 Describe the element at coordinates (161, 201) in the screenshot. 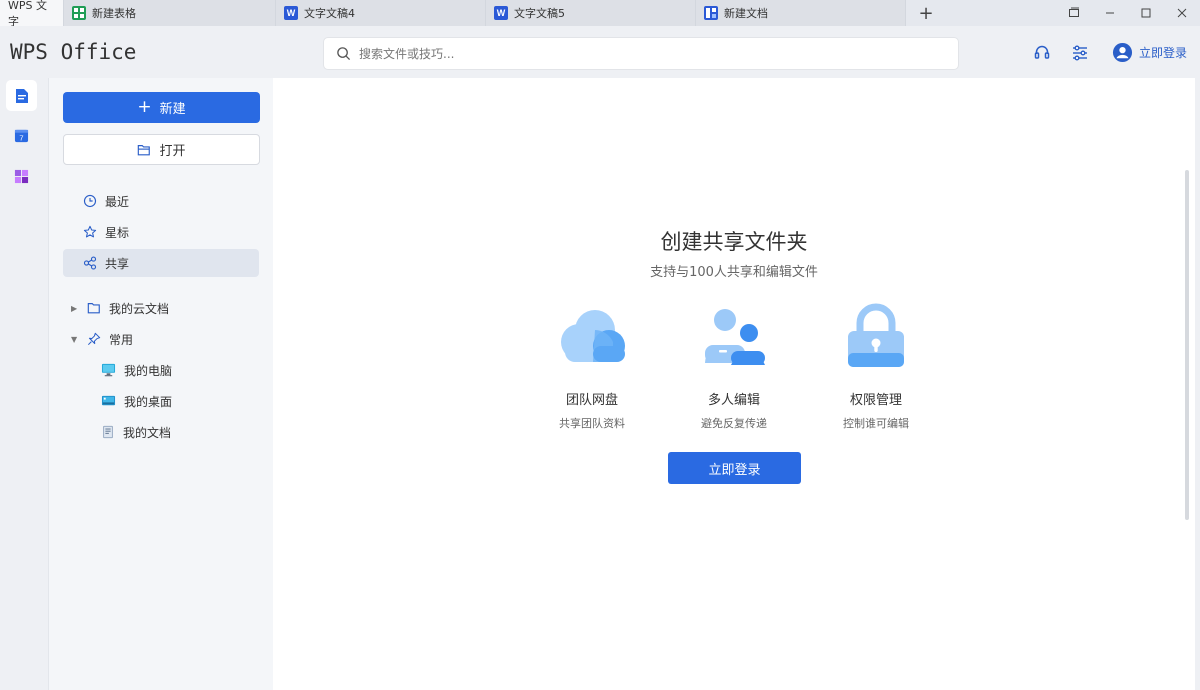

I see `nav-recent: 最近` at that location.